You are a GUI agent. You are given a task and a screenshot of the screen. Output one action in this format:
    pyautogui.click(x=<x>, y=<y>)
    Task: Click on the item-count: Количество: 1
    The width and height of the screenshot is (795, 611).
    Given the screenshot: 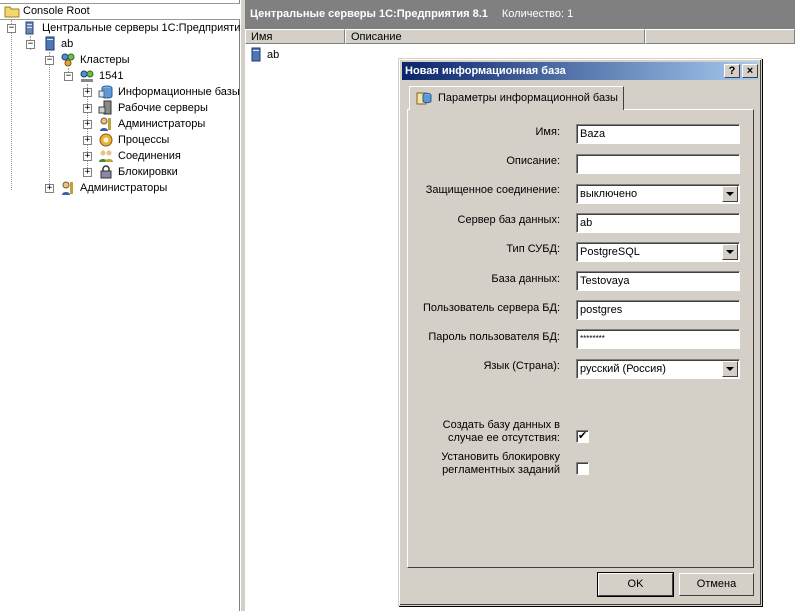 What is the action you would take?
    pyautogui.click(x=537, y=14)
    